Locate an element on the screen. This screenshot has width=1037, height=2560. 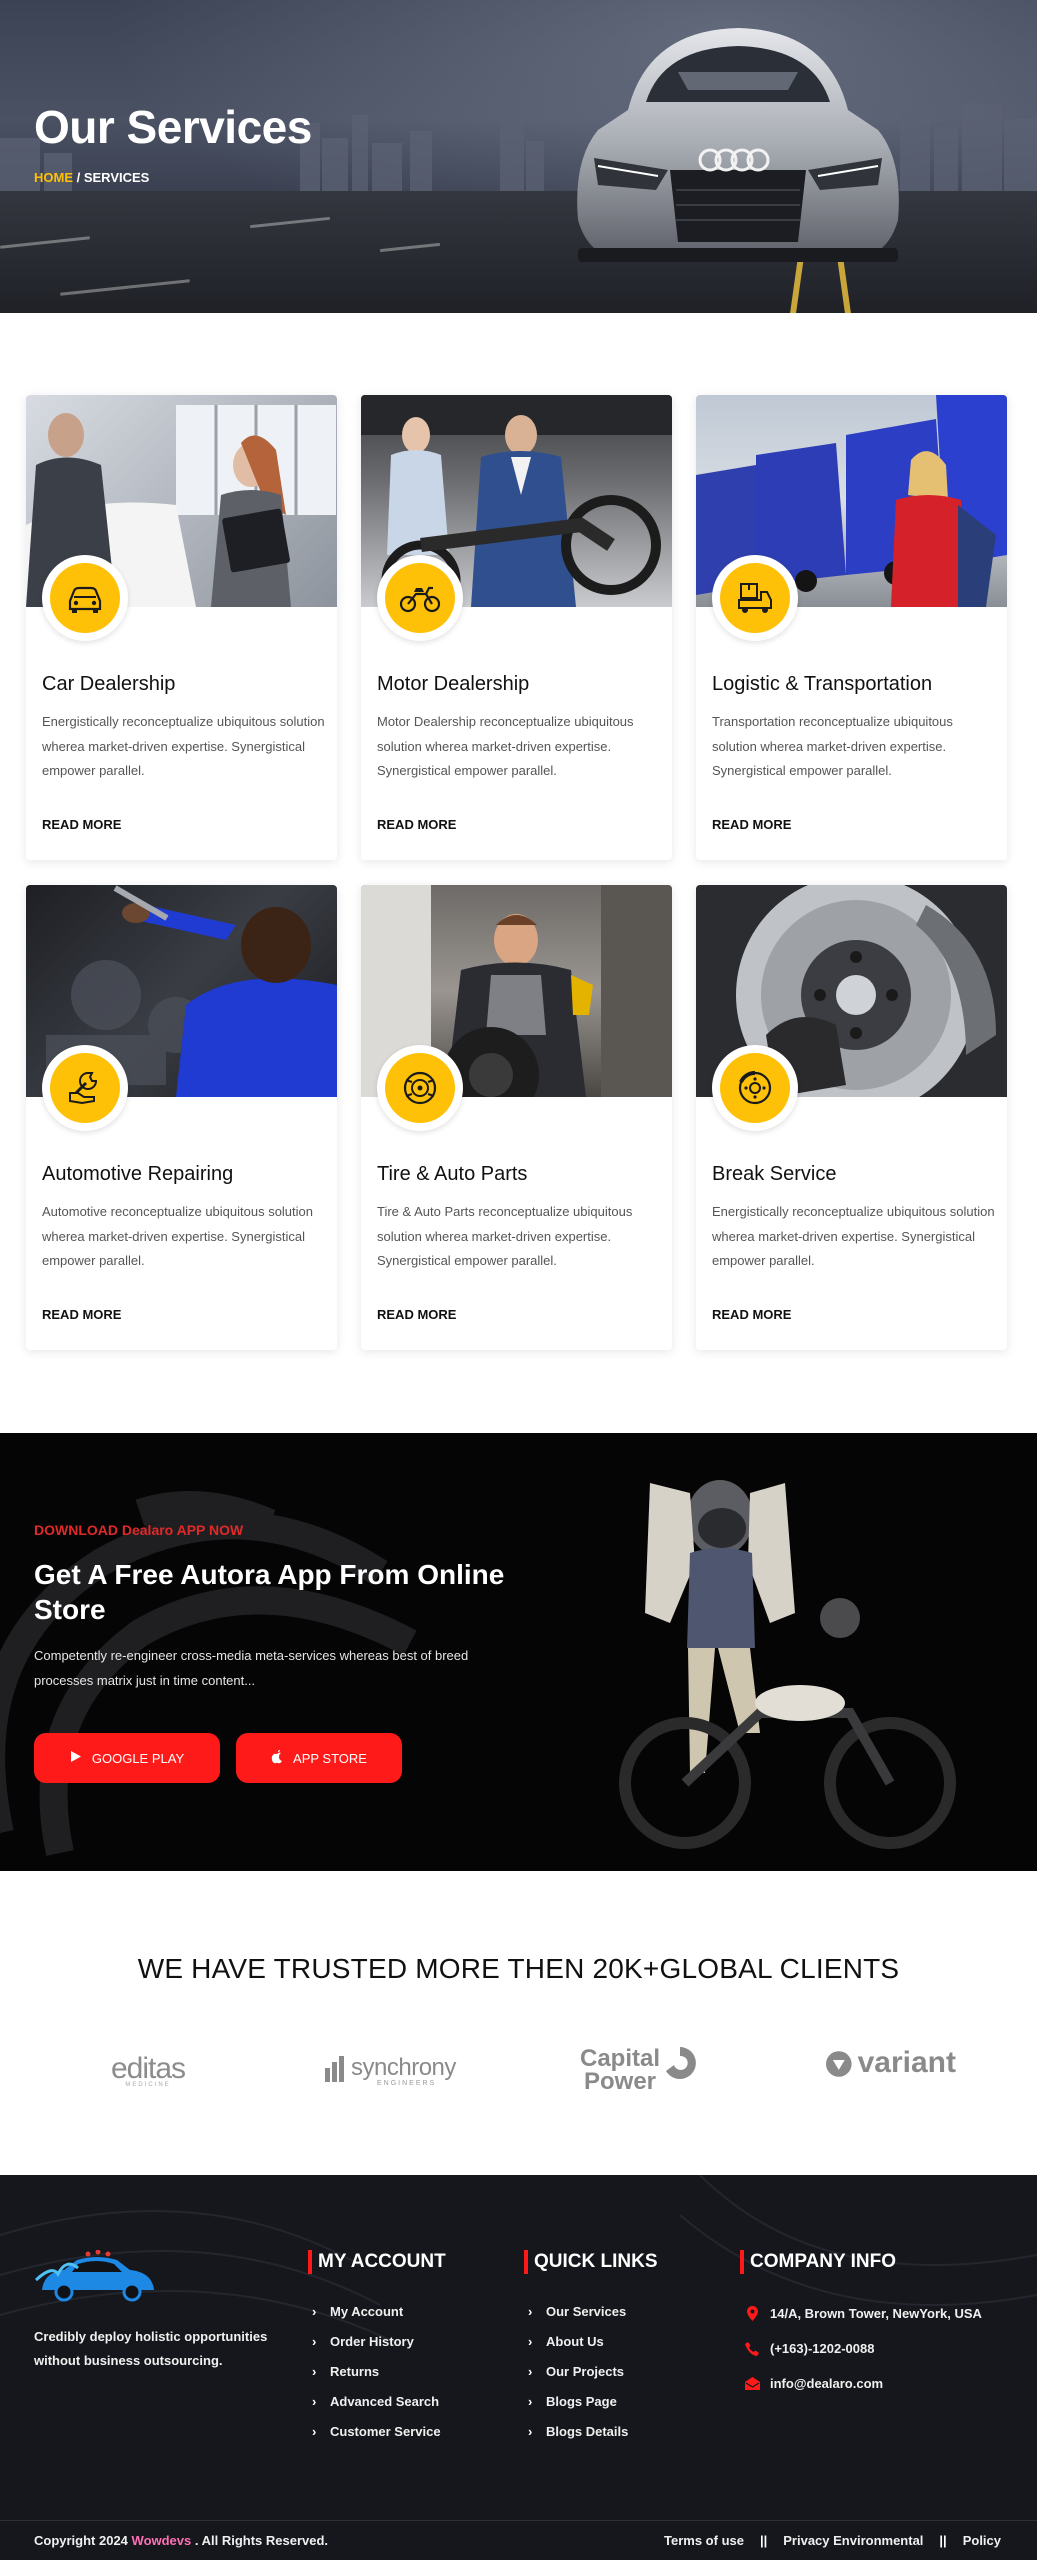
wrench-hand-icon is located at coordinates (83, 1088).